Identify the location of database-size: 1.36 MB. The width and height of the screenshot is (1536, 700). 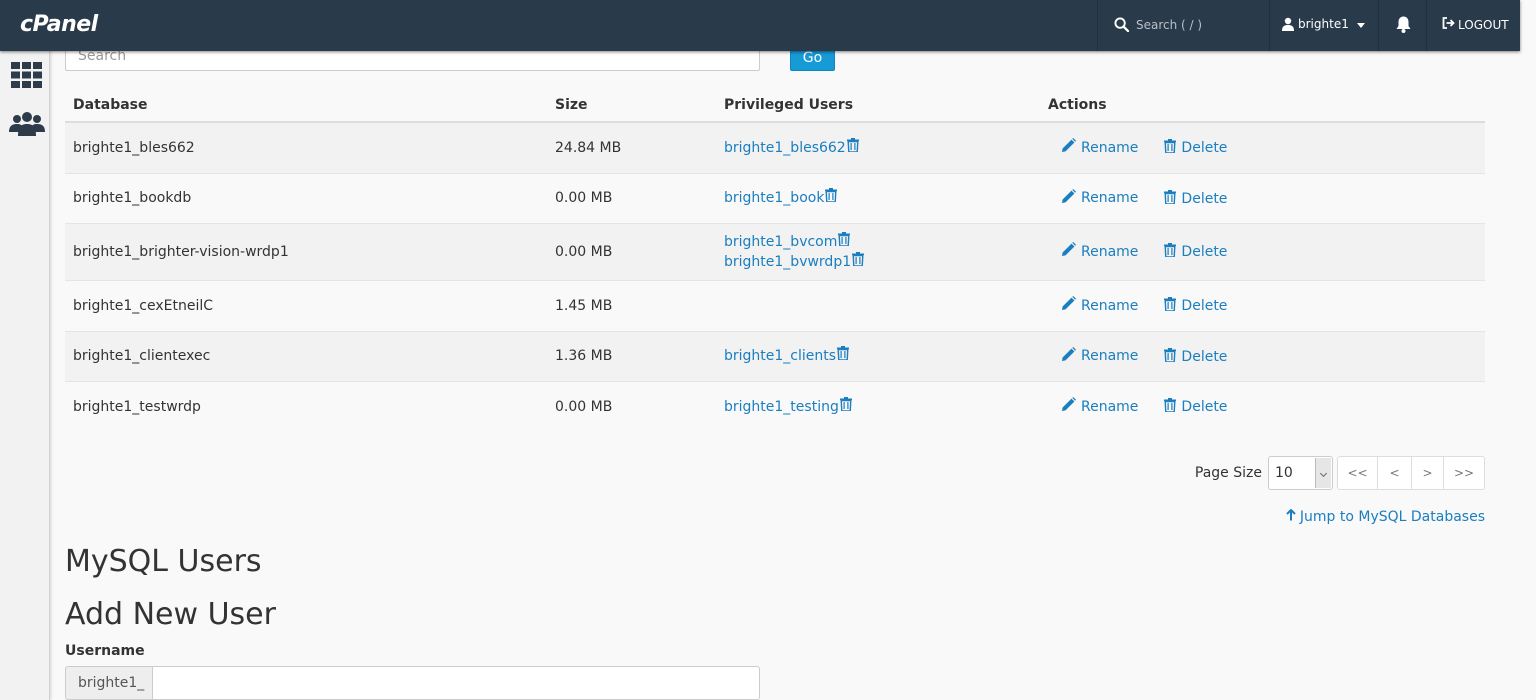
(631, 355).